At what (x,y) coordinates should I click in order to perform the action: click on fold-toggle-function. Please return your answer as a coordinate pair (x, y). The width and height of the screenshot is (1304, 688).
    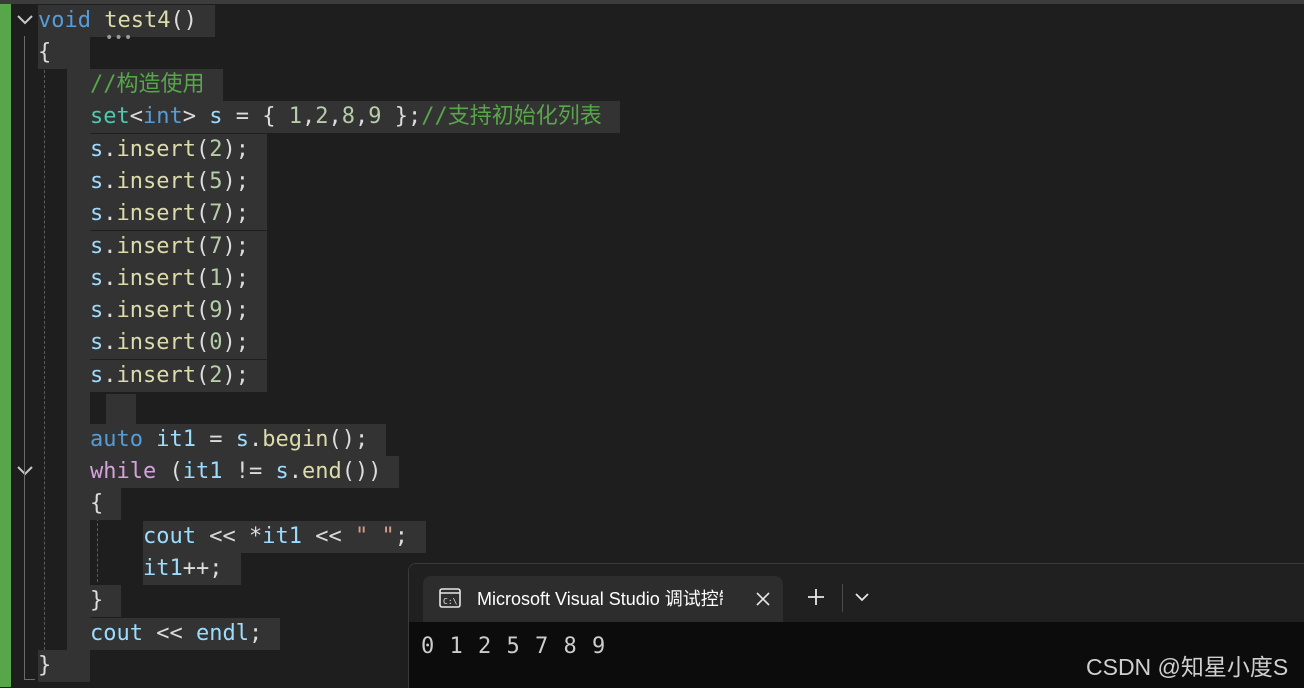
    Looking at the image, I should click on (25, 20).